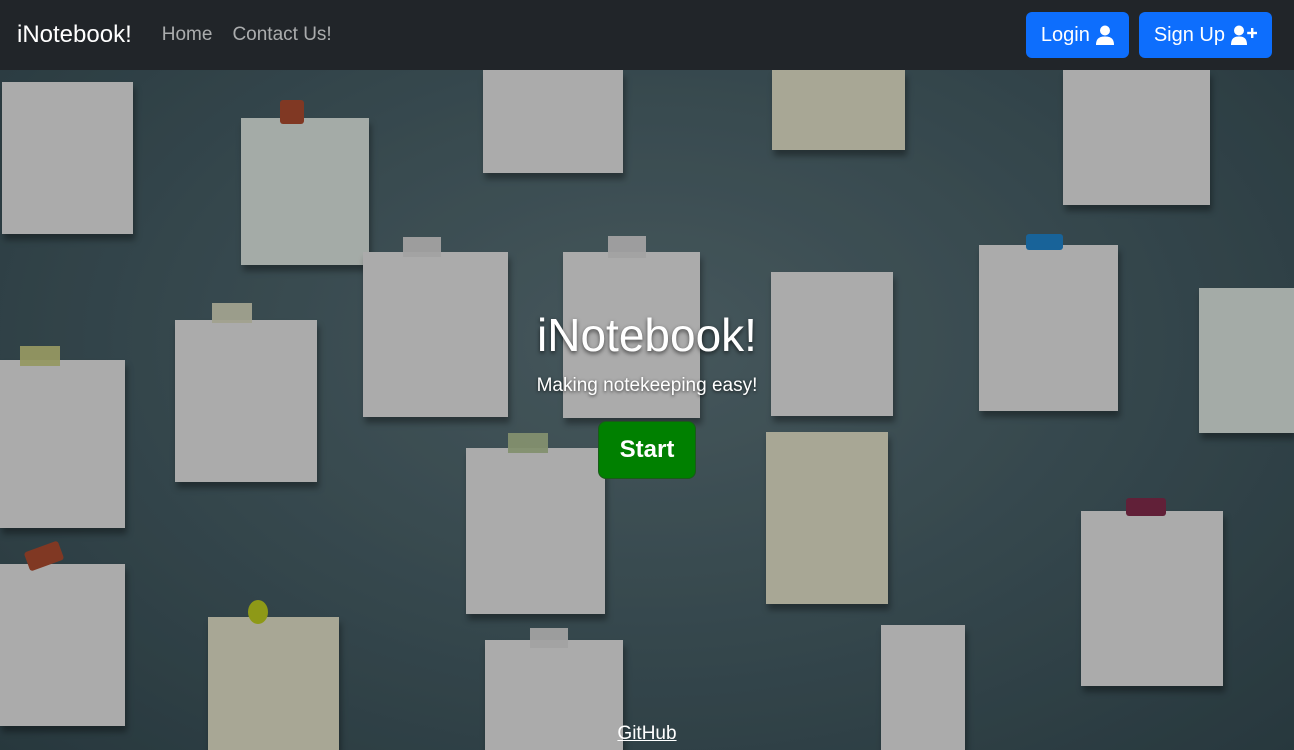 The width and height of the screenshot is (1294, 750). I want to click on signup-button: Sign Up, so click(1205, 35).